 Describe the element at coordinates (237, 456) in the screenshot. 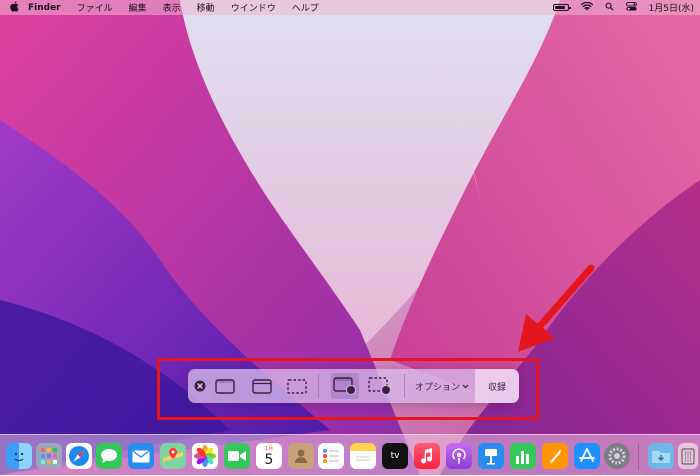

I see `facetime-icon` at that location.